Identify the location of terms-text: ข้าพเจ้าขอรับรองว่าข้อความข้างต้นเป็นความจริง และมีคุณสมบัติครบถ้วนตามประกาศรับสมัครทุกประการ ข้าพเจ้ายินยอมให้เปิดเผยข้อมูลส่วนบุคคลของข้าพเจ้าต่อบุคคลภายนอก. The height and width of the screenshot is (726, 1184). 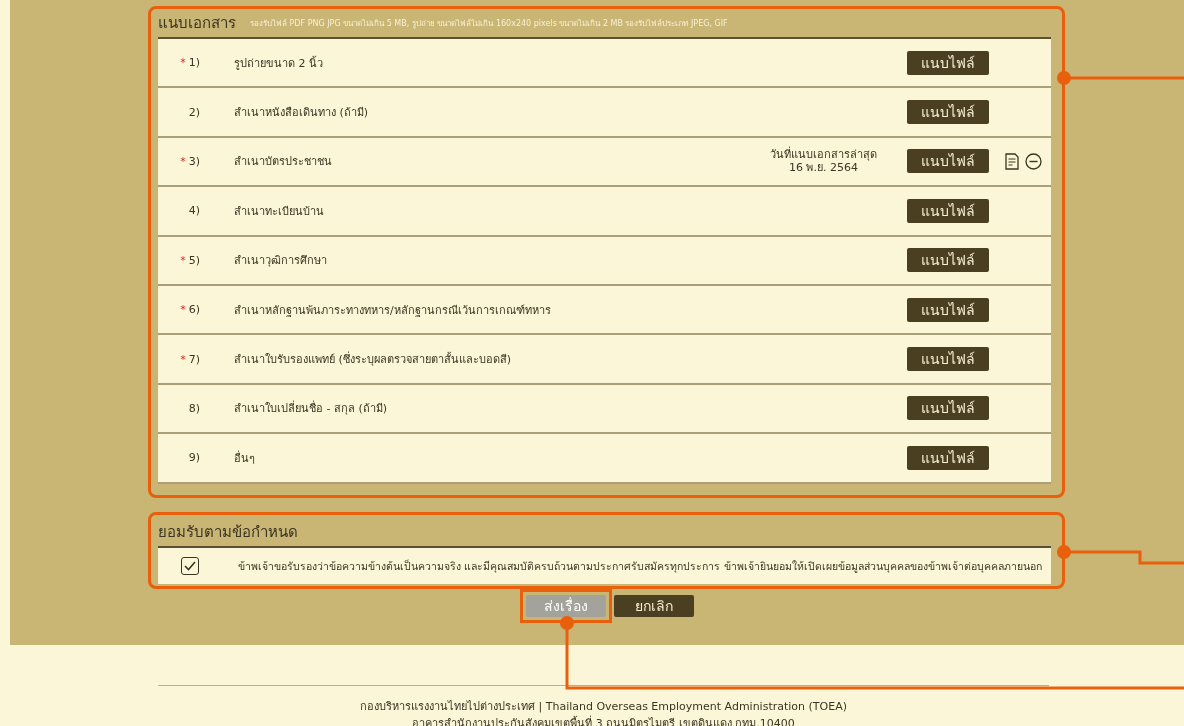
(640, 566).